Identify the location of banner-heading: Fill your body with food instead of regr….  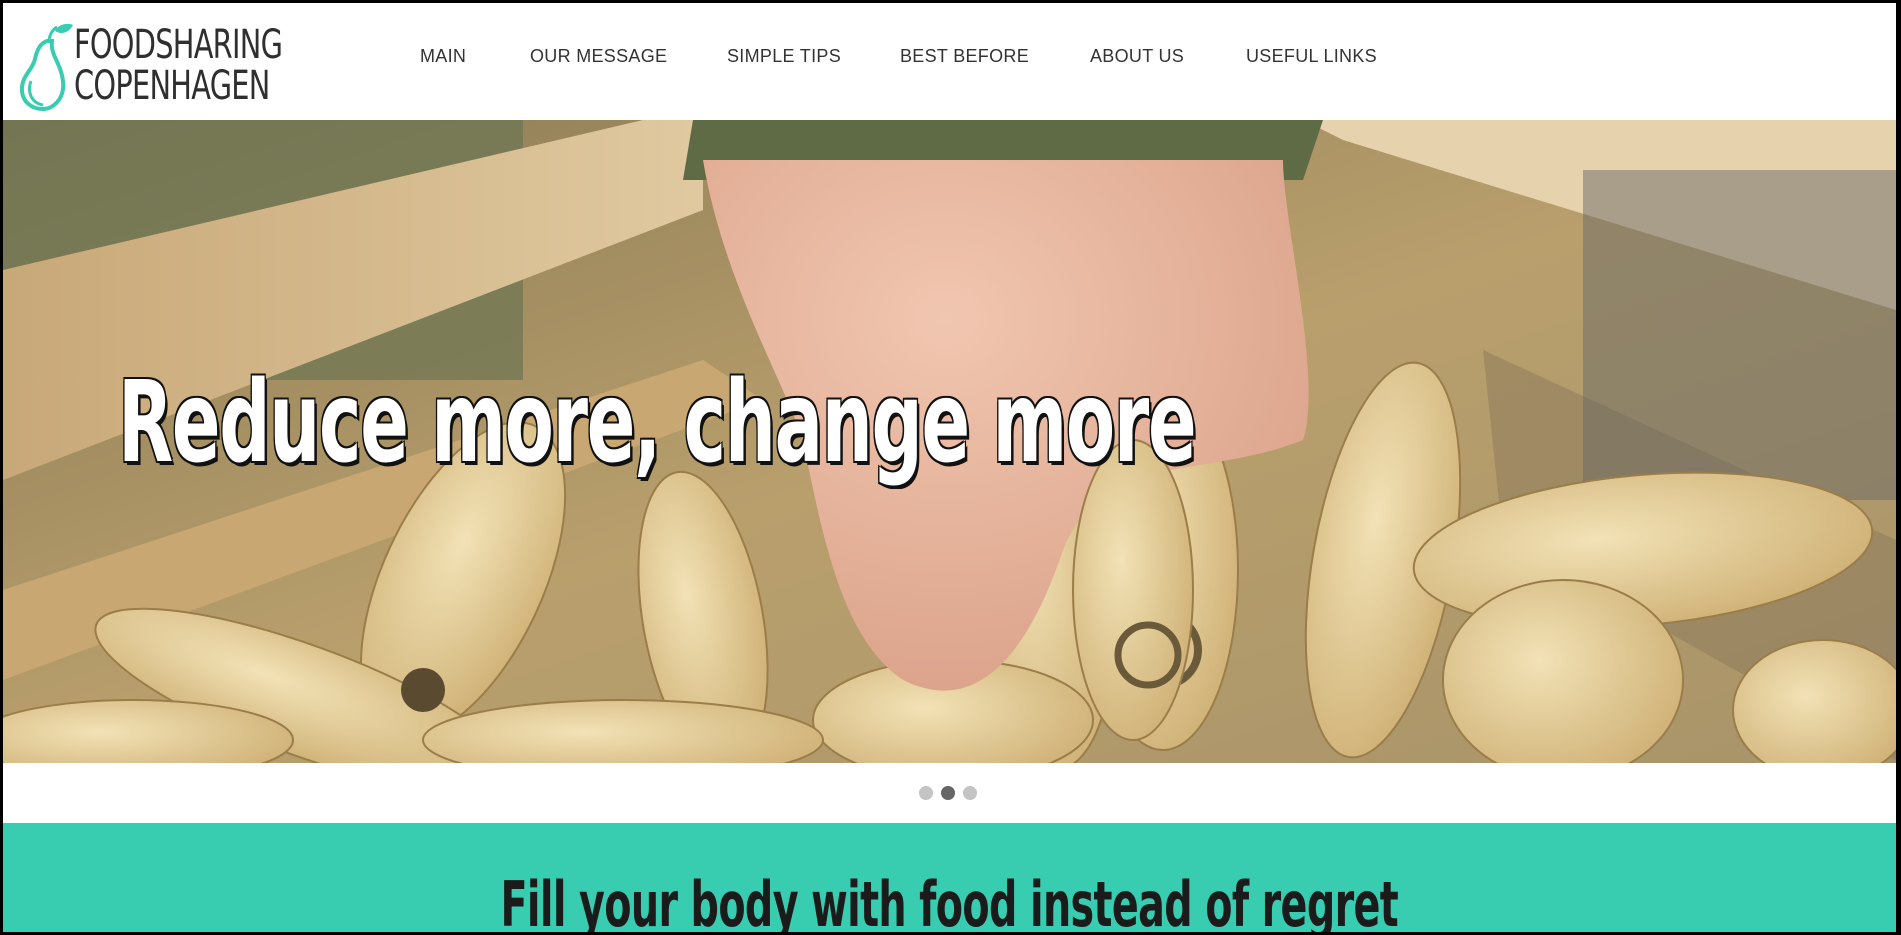
(949, 898).